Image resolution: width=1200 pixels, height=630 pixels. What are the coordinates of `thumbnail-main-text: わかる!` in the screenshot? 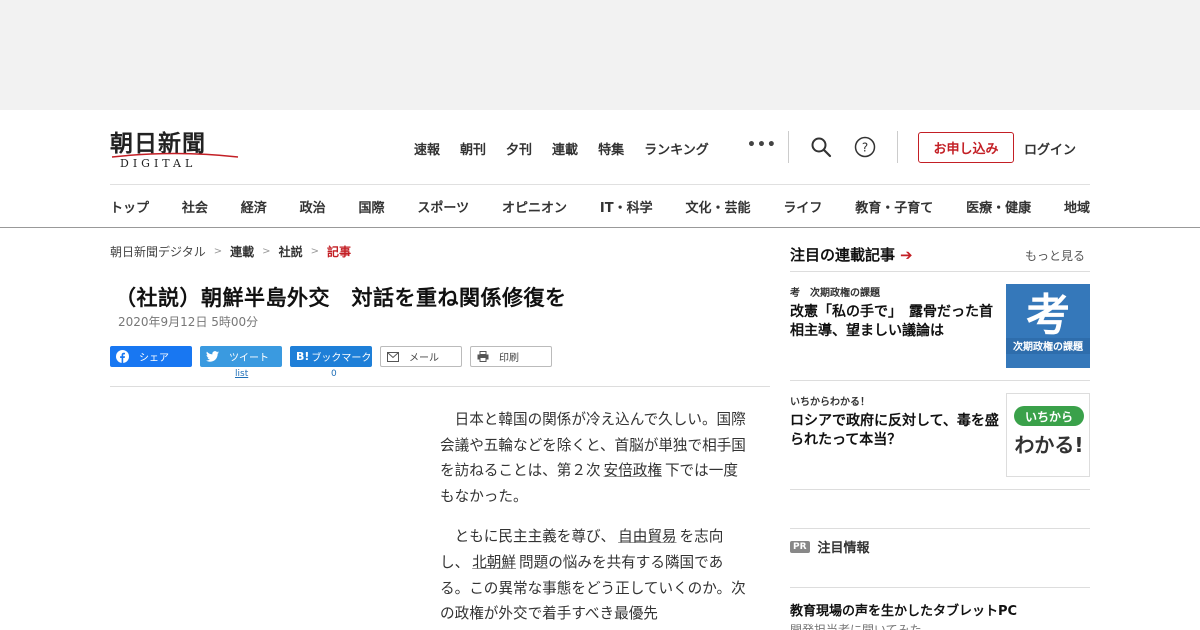 It's located at (1048, 445).